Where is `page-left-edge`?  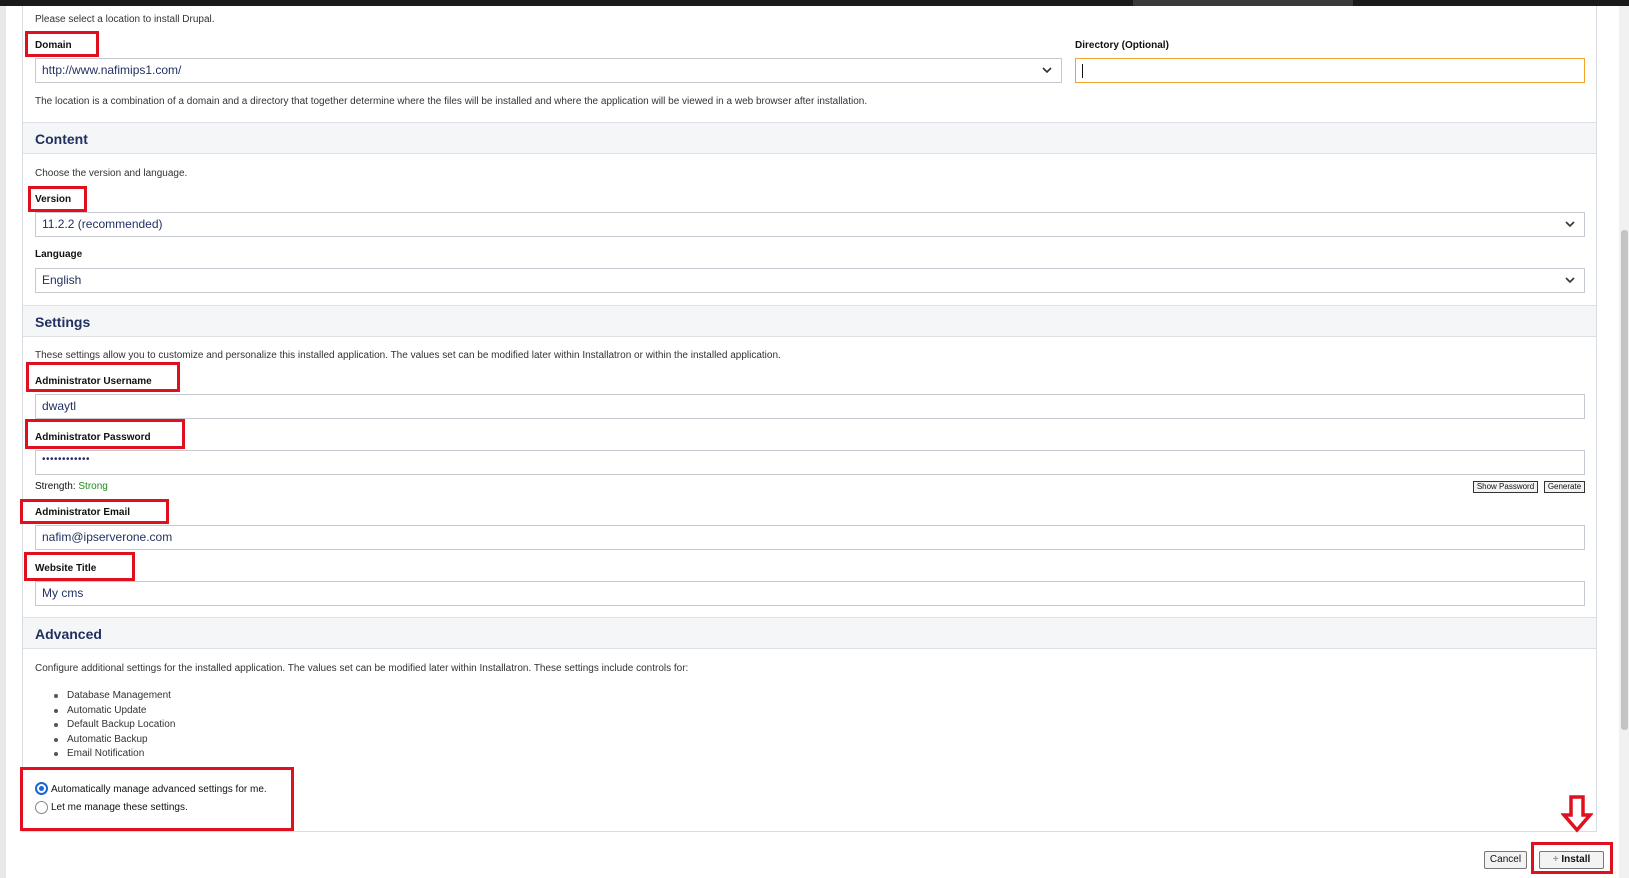 page-left-edge is located at coordinates (3, 442).